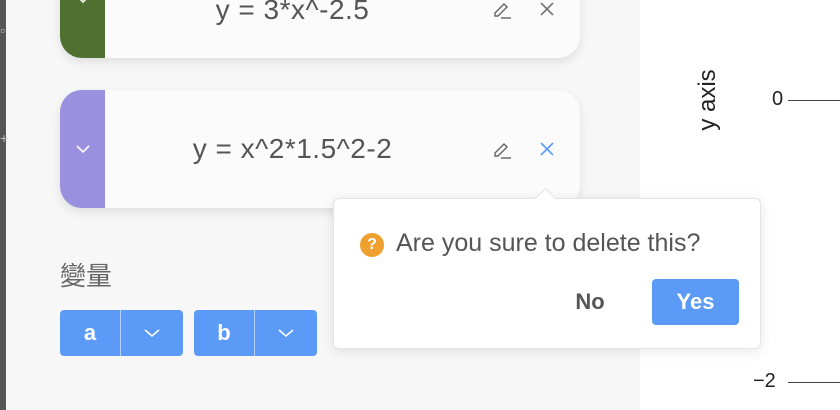  I want to click on variables-label: 變量, so click(86, 276).